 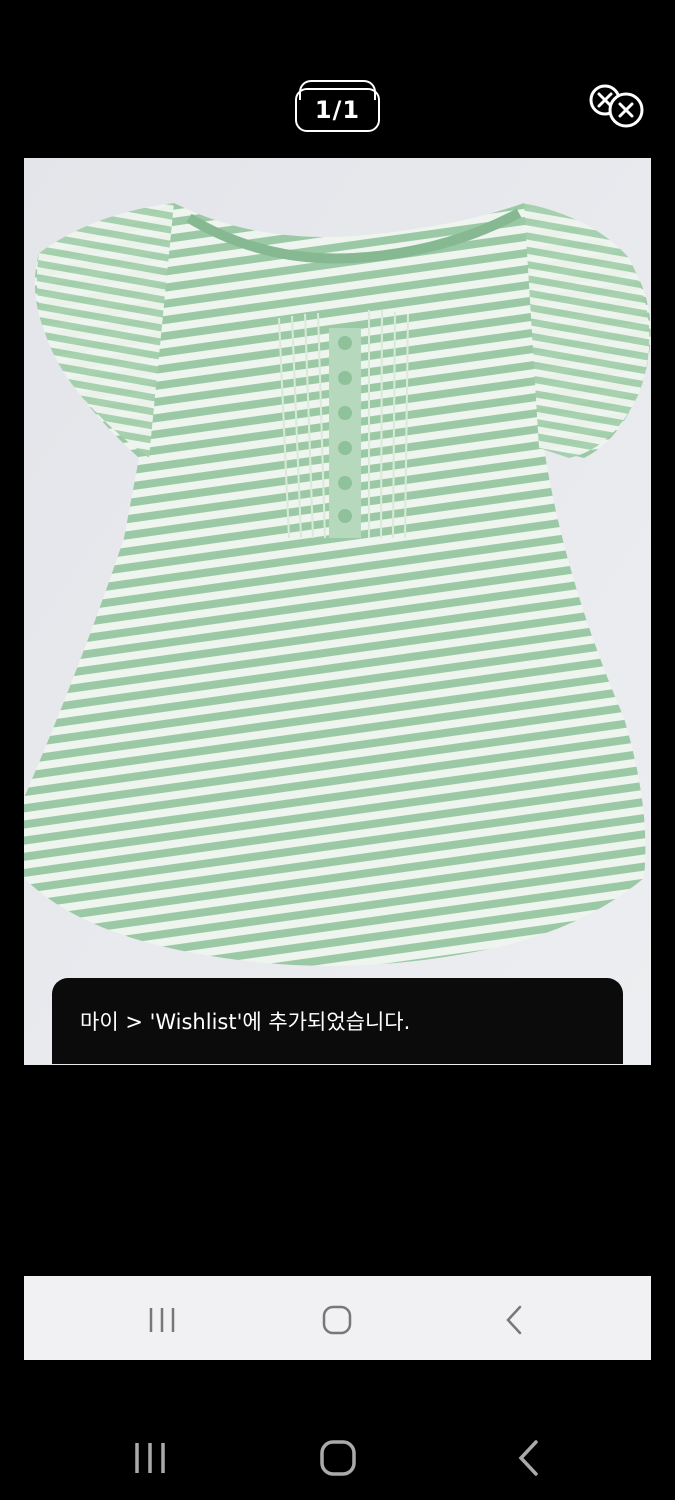 I want to click on system-back-button, so click(x=528, y=1458).